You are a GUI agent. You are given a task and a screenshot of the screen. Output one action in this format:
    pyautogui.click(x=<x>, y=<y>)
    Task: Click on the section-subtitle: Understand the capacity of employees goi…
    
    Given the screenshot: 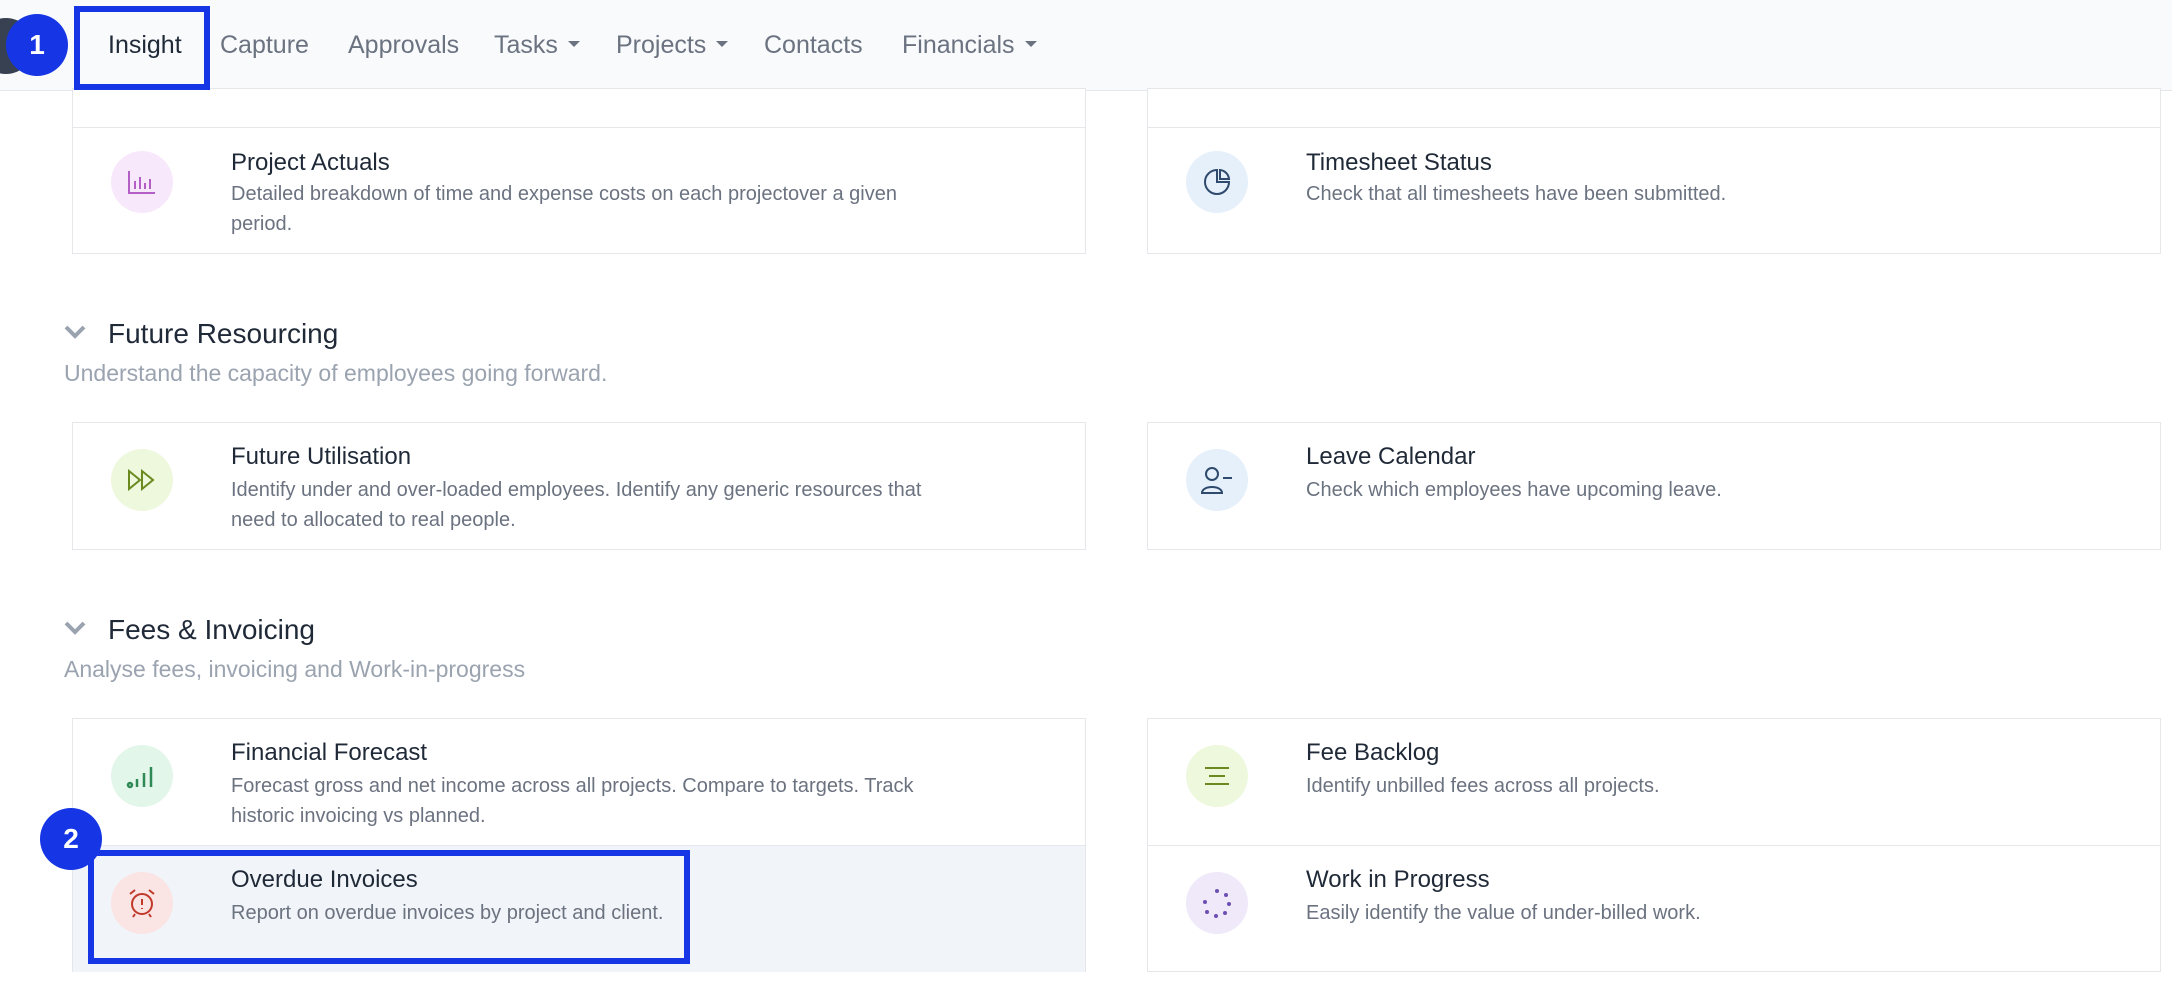 What is the action you would take?
    pyautogui.click(x=336, y=373)
    